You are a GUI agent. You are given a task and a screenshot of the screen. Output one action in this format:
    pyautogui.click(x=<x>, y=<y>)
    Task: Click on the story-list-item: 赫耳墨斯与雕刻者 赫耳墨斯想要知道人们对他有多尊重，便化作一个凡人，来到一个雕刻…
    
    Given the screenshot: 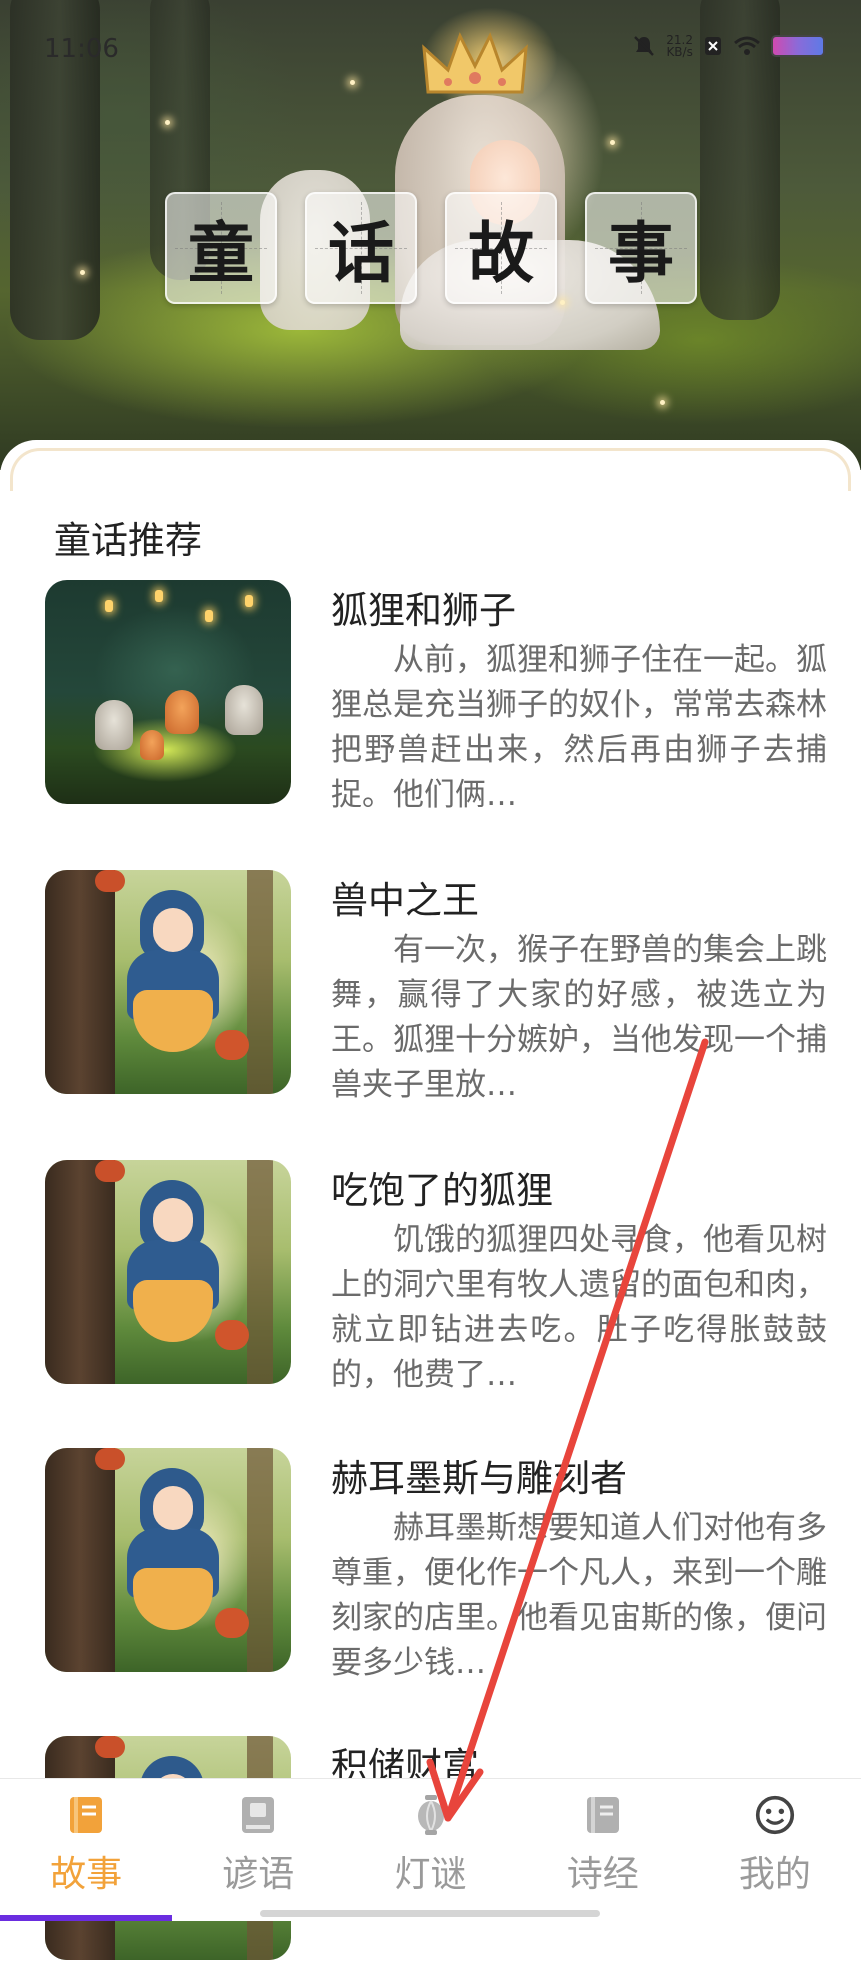 What is the action you would take?
    pyautogui.click(x=436, y=1564)
    